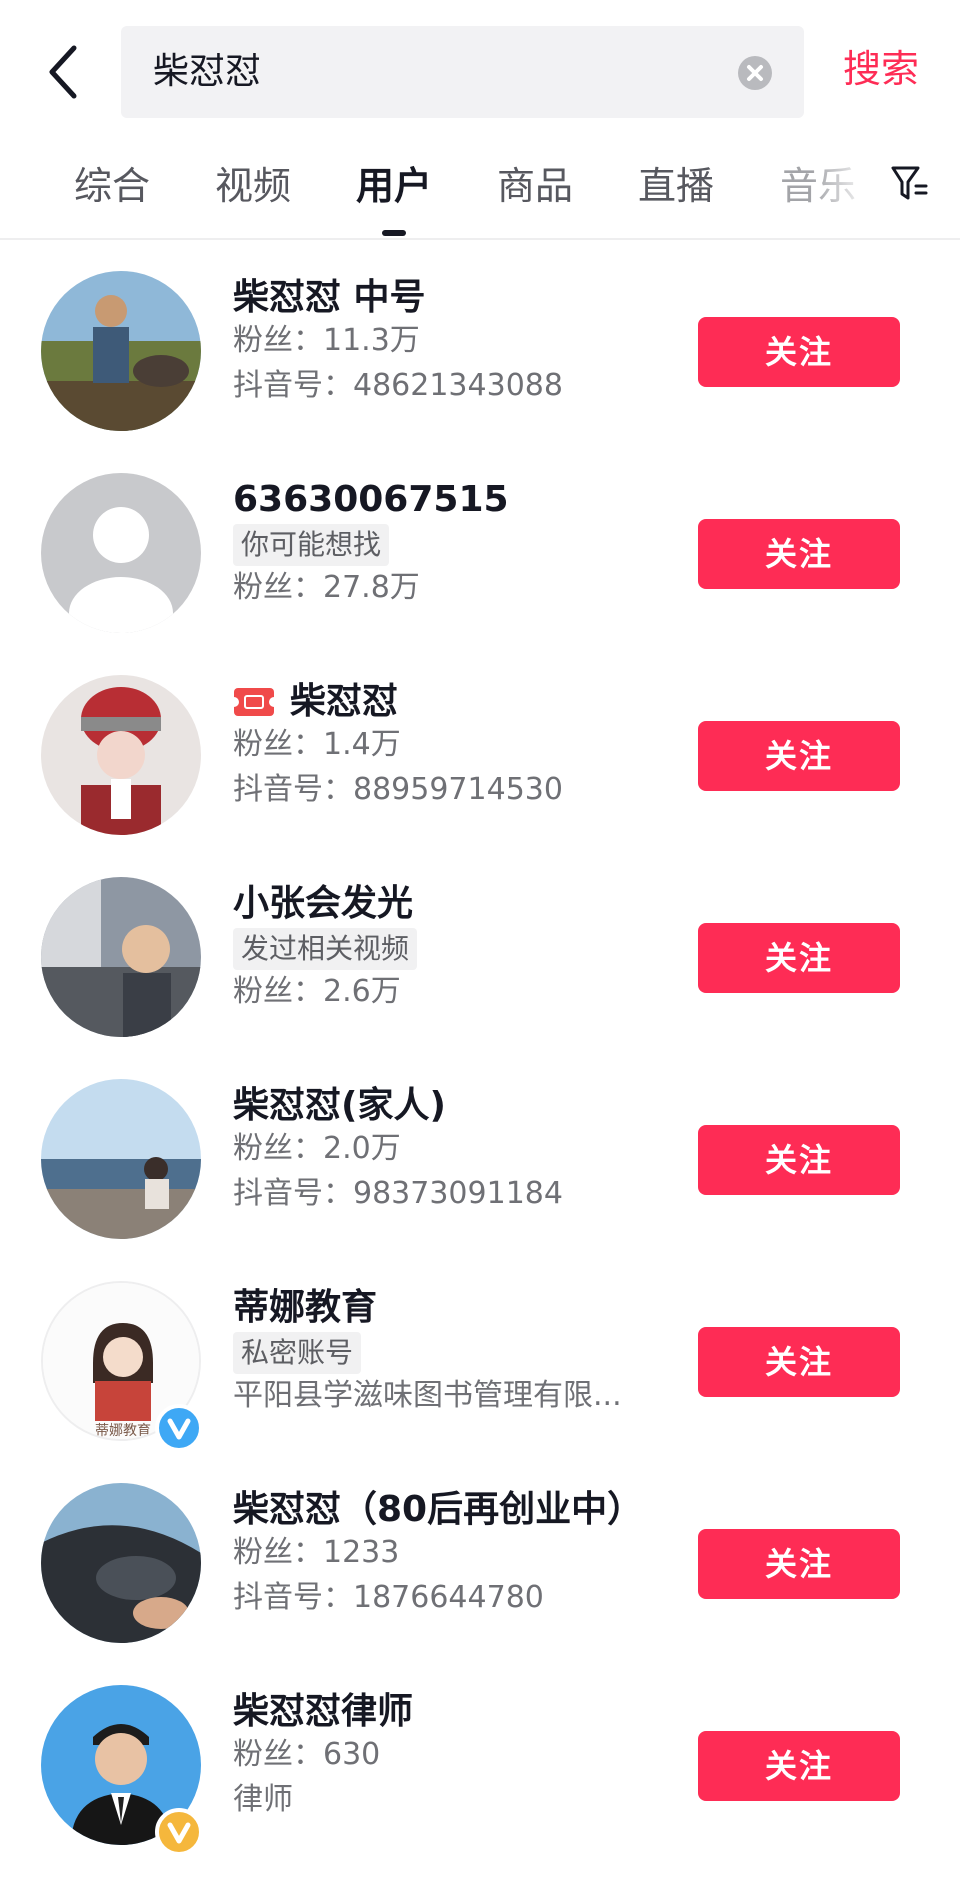 The width and height of the screenshot is (960, 1881). I want to click on tab-comprehensive: 综合, so click(112, 186).